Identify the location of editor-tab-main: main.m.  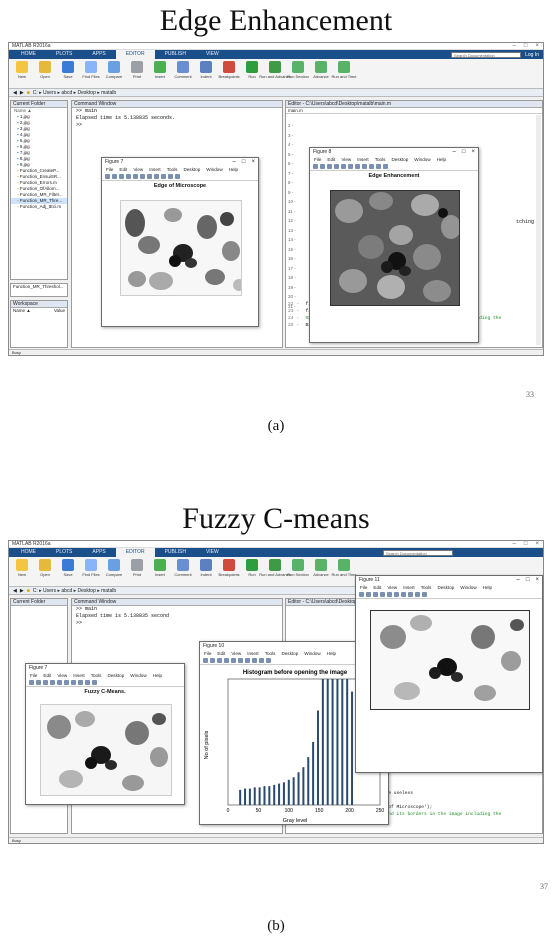
(295, 110).